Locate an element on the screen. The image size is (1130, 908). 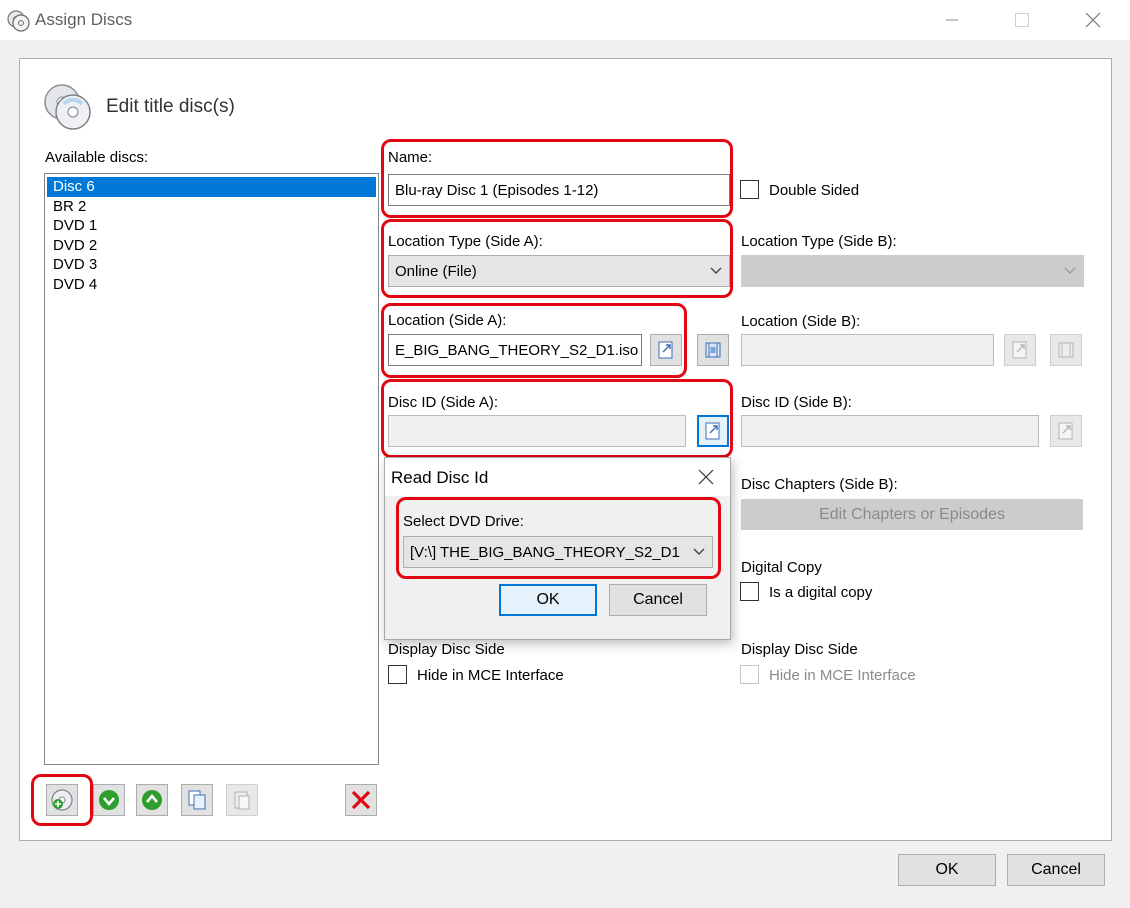
drive-label: Select DVD Drive: is located at coordinates (463, 521).